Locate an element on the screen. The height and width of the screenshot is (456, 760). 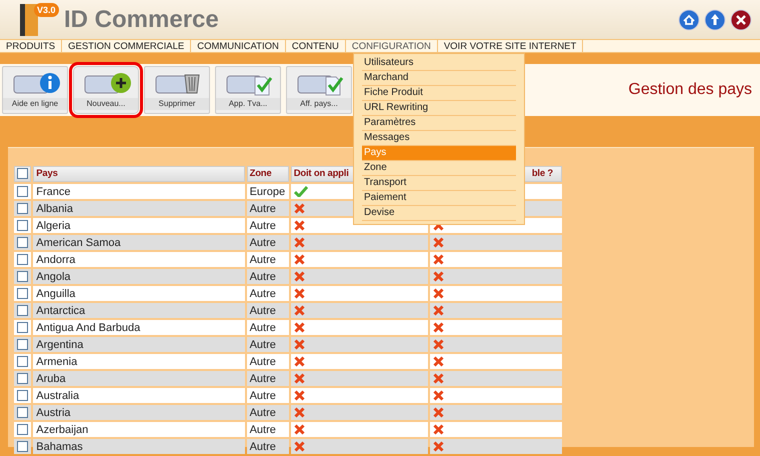
app-name: ID Commerce is located at coordinates (141, 19).